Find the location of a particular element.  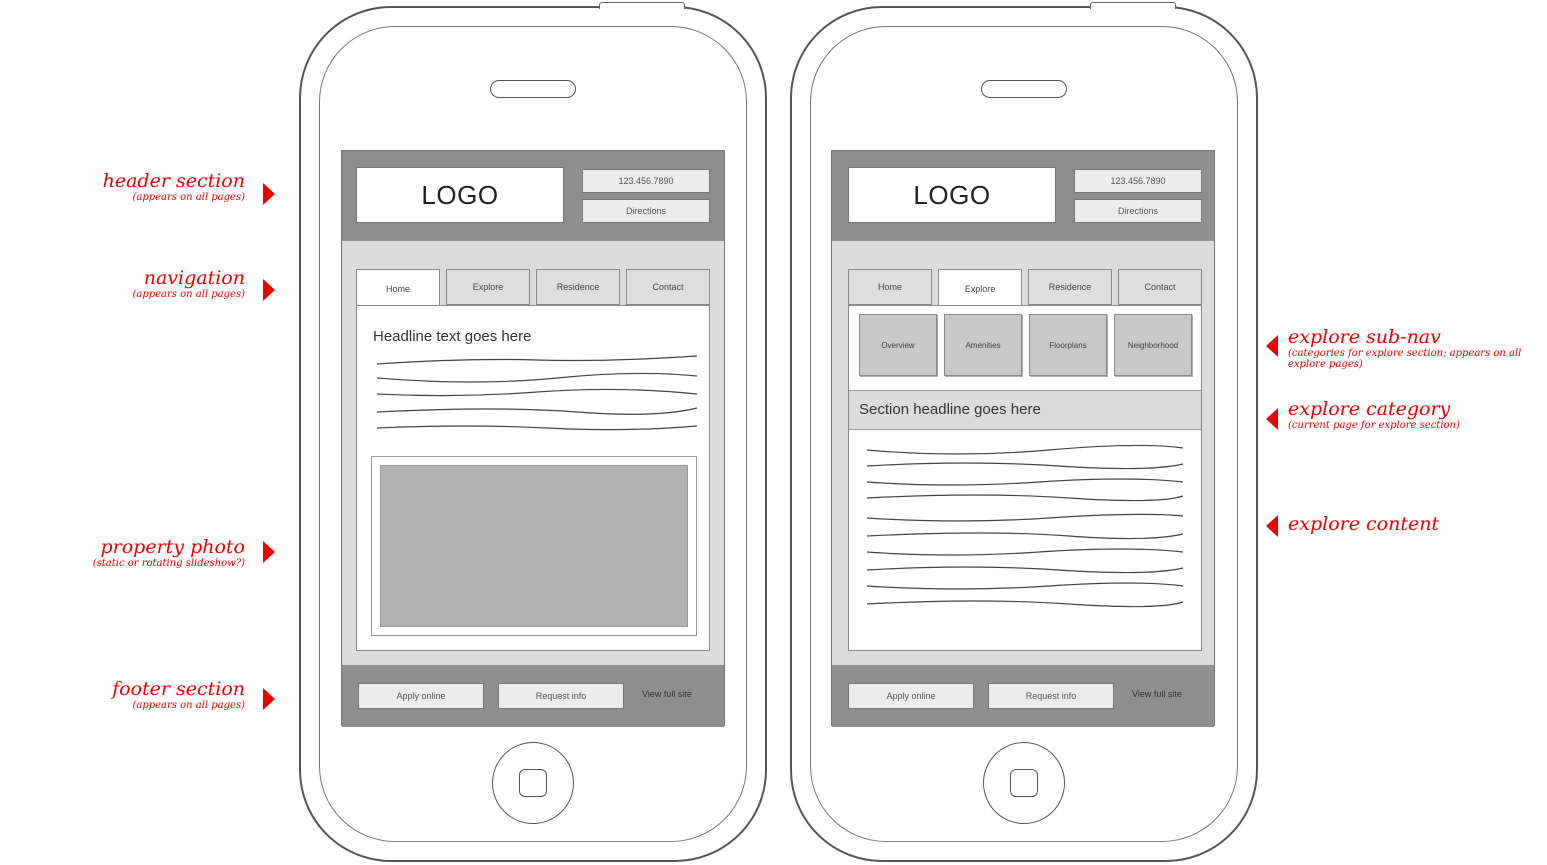

annotation-title: explore content is located at coordinates (1364, 524).